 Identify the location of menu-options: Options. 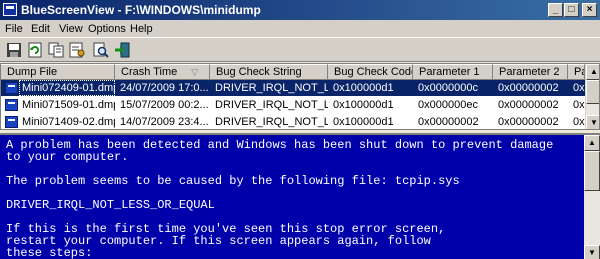
(107, 29).